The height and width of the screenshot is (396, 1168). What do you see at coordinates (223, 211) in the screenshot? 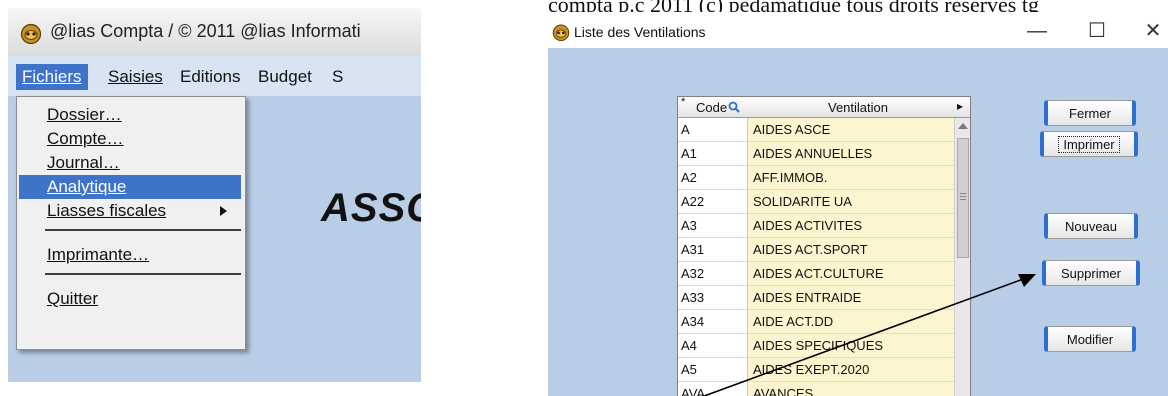
I see `submenu-arrow-icon` at bounding box center [223, 211].